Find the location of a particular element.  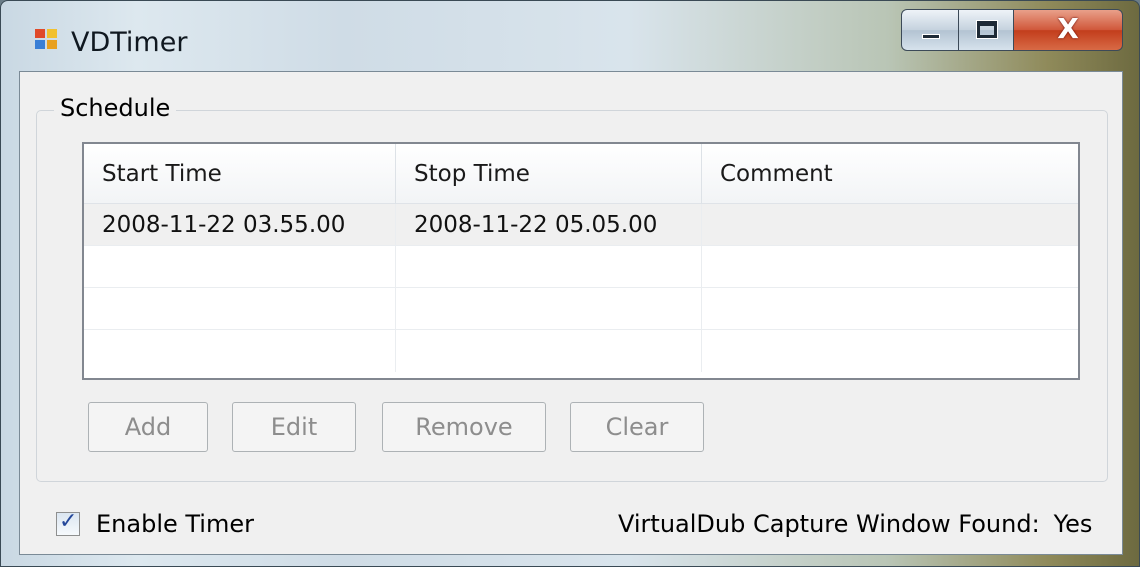

status-value: Yes is located at coordinates (1073, 524).